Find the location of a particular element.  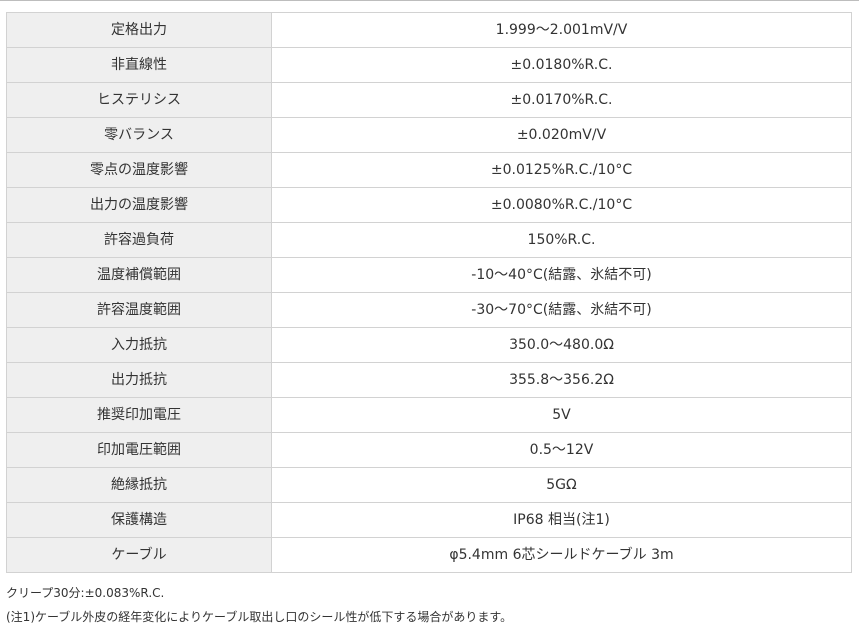

spec-label: ケーブル is located at coordinates (139, 555).